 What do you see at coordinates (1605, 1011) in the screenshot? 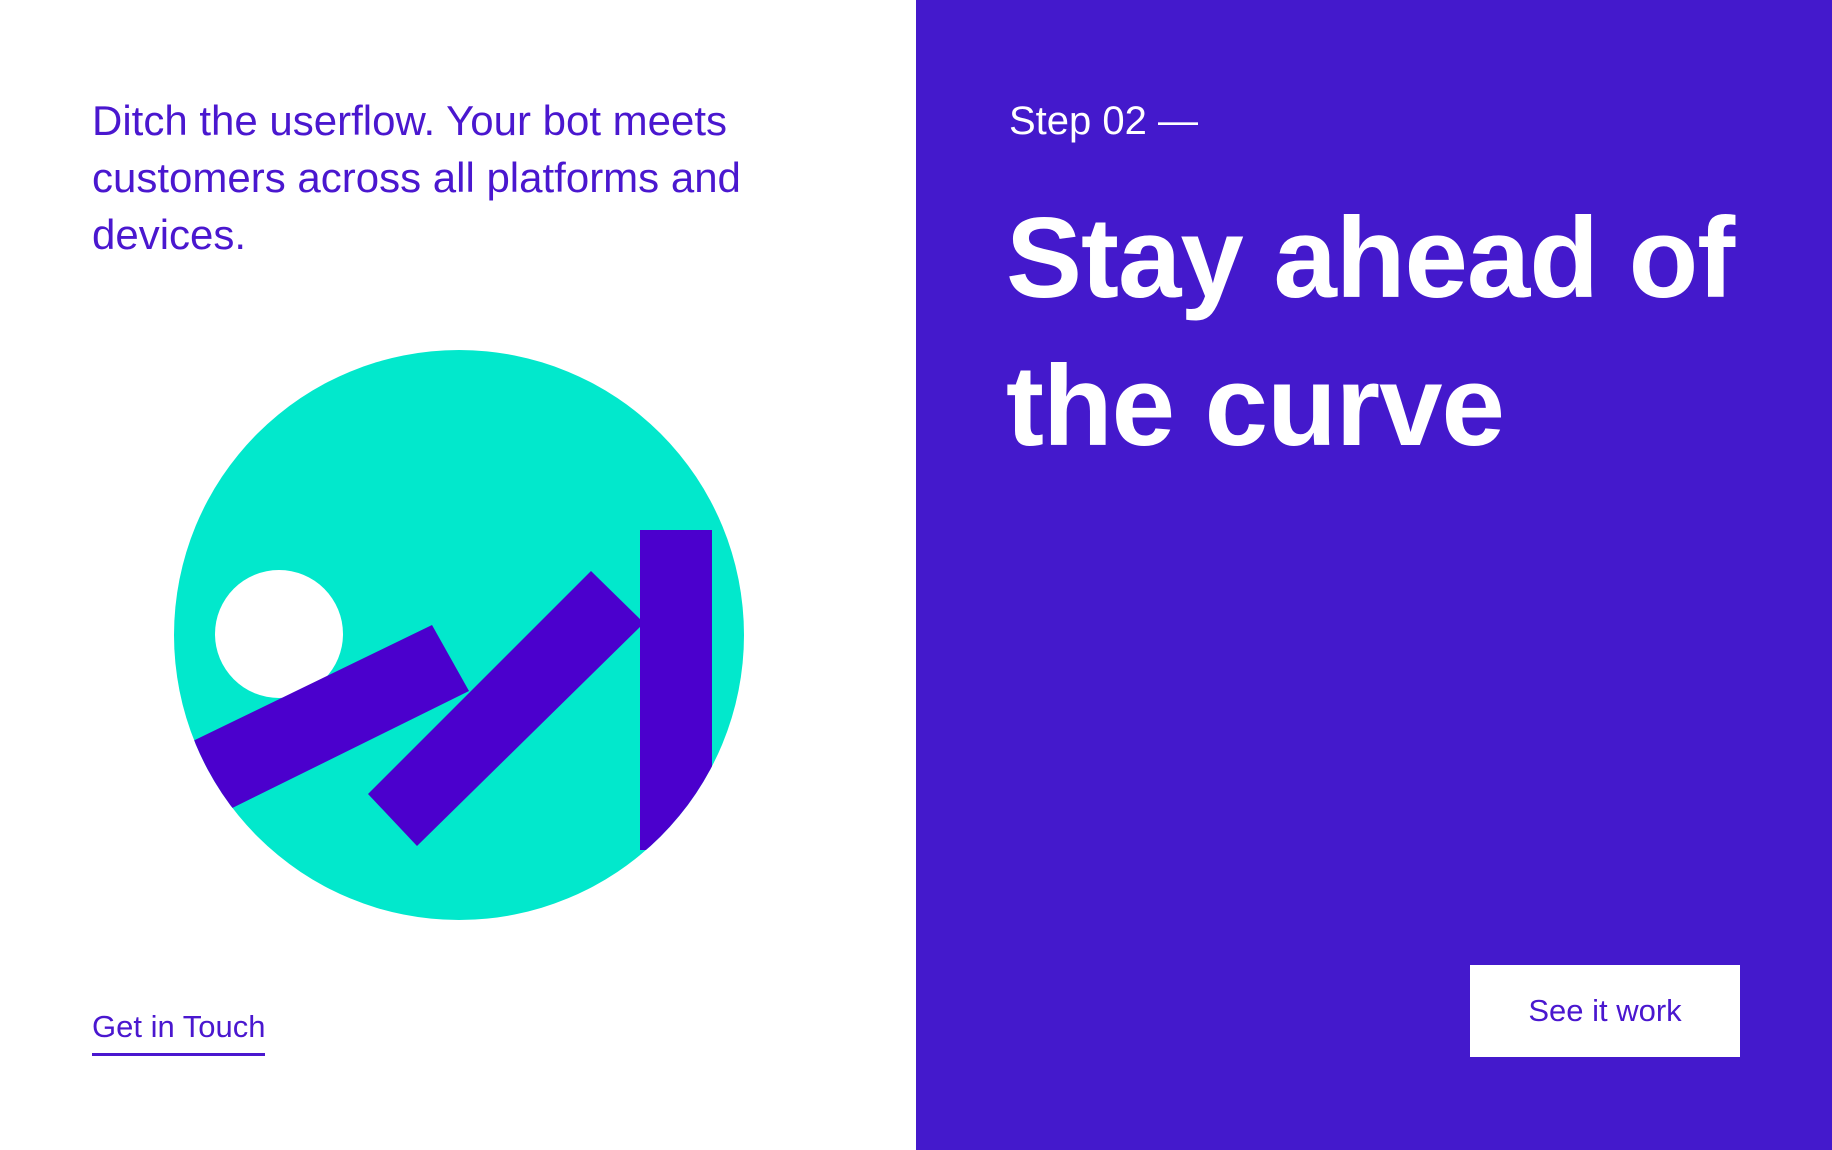
I see `see-it-work-button: See it work` at bounding box center [1605, 1011].